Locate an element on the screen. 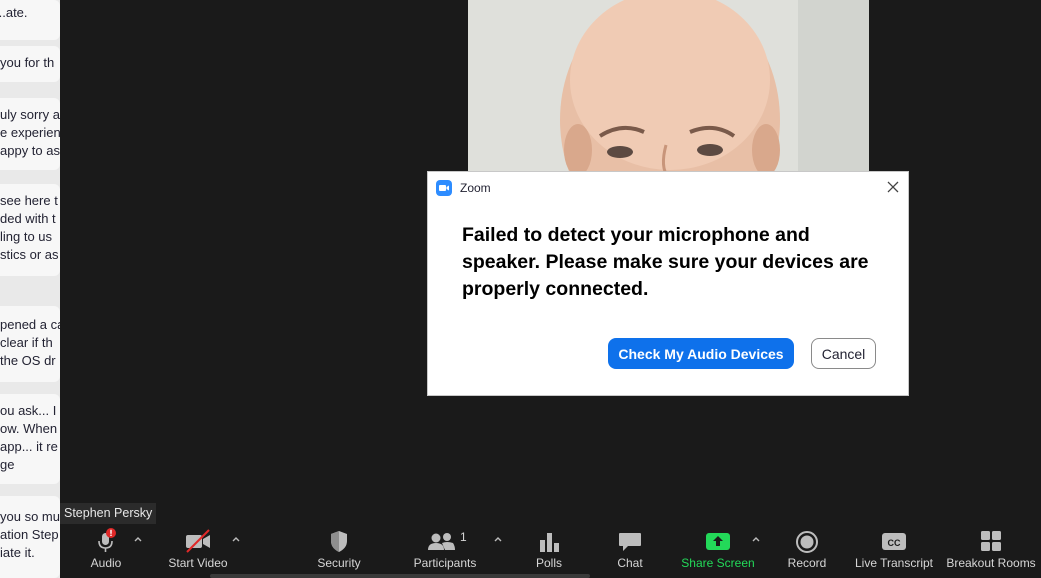  chat-message-line: ling to us is located at coordinates (26, 236).